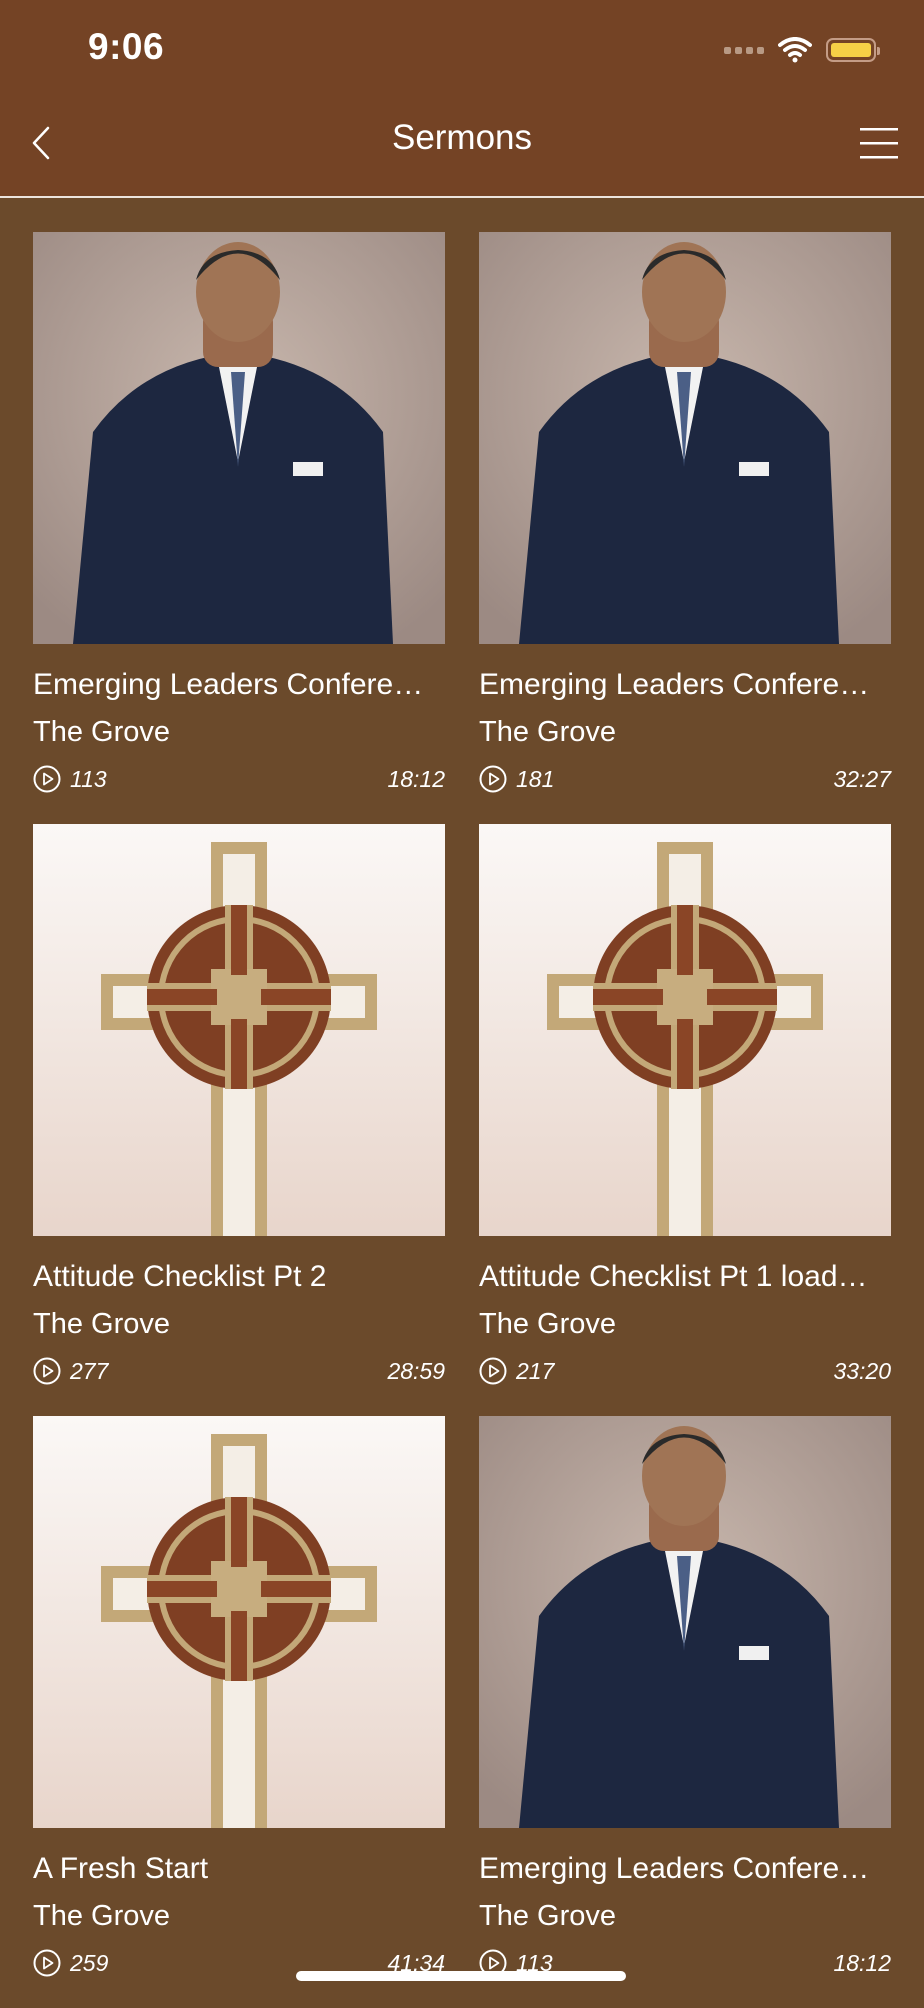 Image resolution: width=924 pixels, height=2008 pixels. What do you see at coordinates (462, 137) in the screenshot?
I see `page-title: Sermons` at bounding box center [462, 137].